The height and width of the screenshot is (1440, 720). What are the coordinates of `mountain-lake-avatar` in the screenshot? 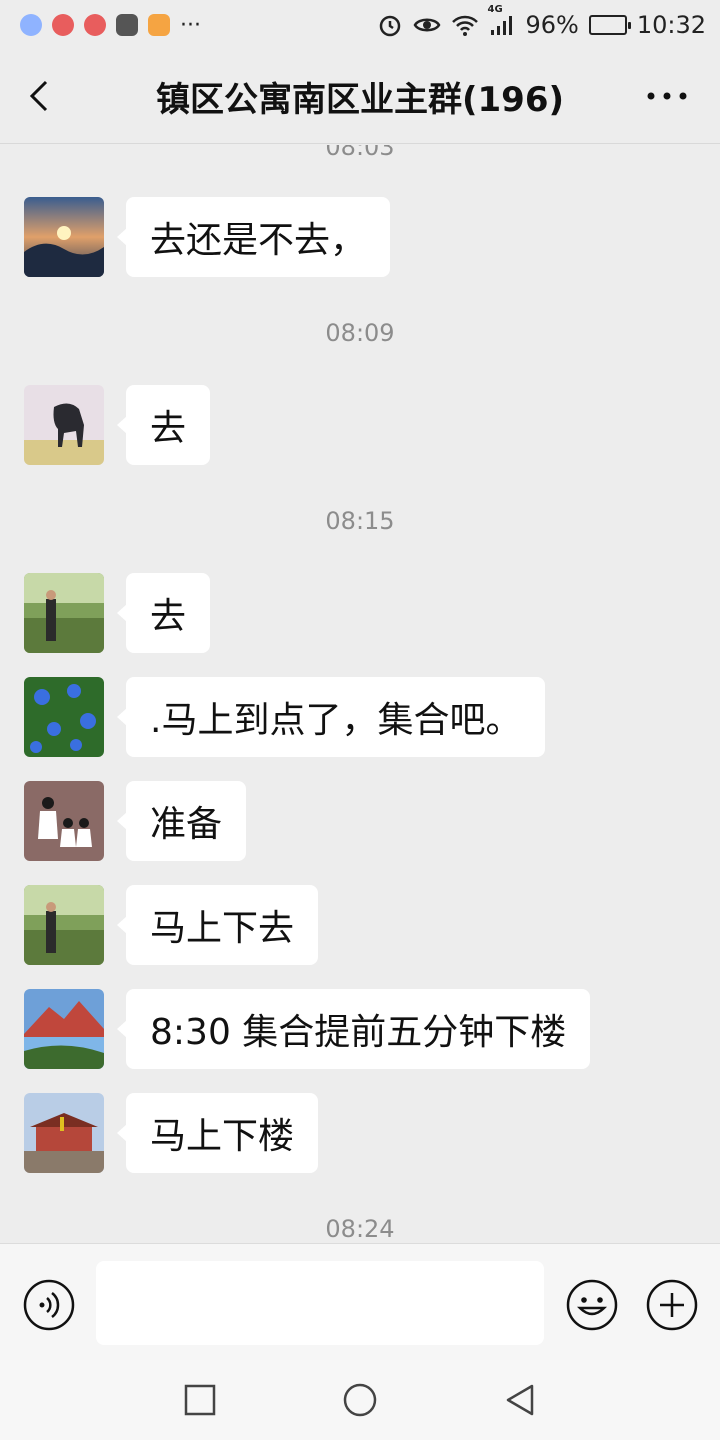 It's located at (64, 1029).